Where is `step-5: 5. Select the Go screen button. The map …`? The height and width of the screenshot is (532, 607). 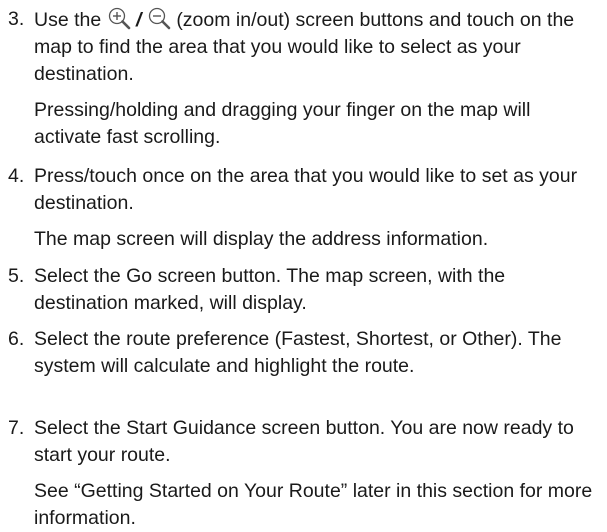 step-5: 5. Select the Go screen button. The map … is located at coordinates (304, 290).